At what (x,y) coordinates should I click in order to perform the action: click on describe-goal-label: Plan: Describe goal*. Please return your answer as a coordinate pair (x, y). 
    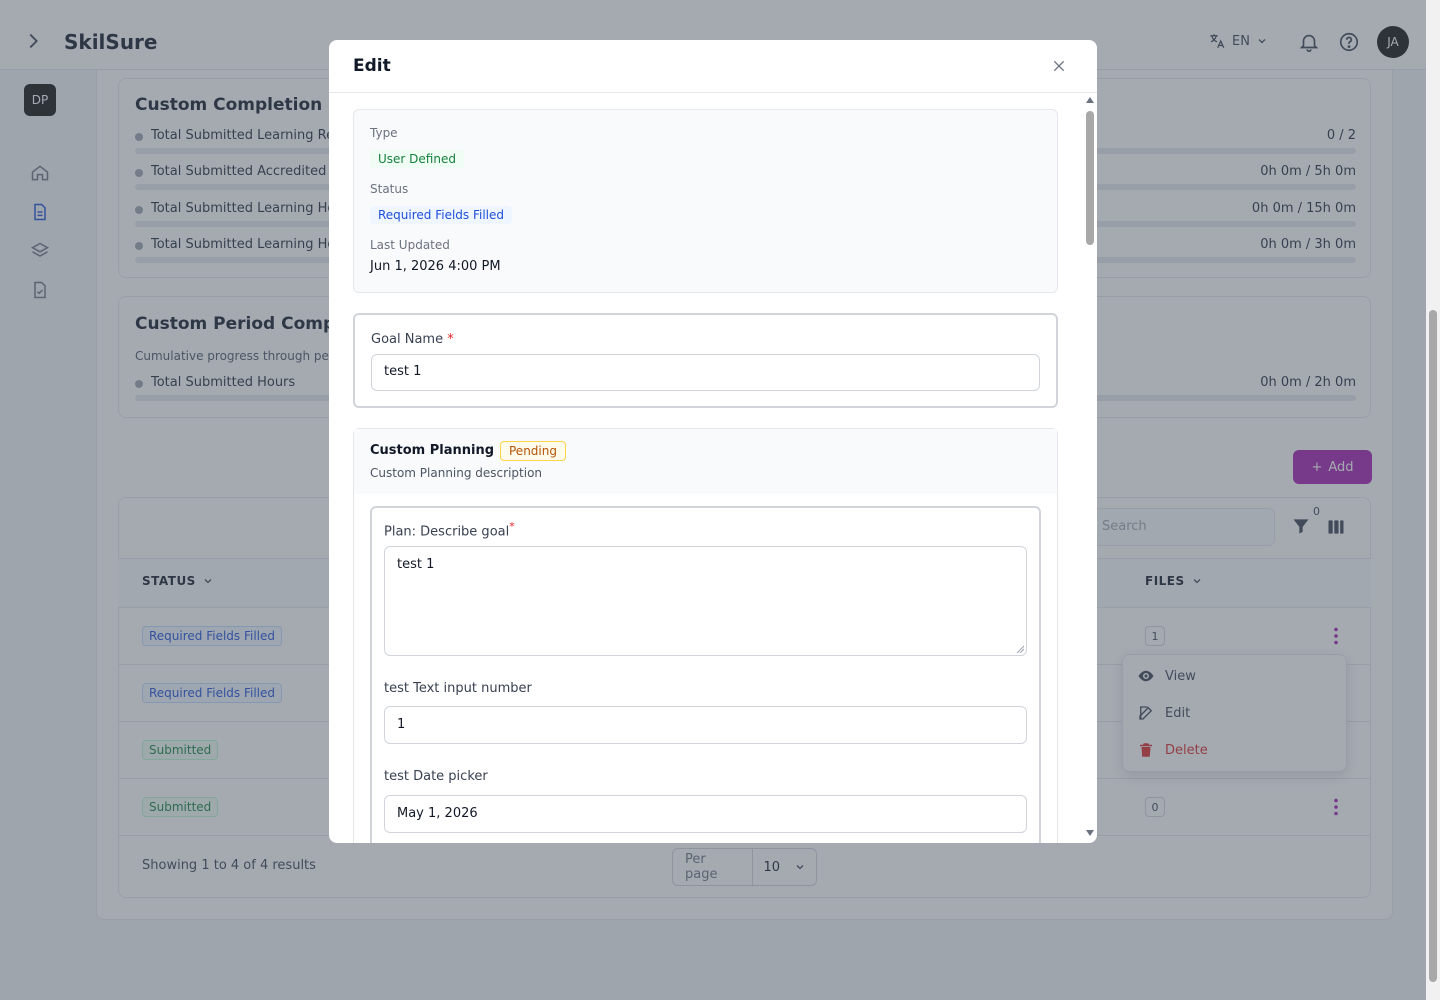
    Looking at the image, I should click on (449, 530).